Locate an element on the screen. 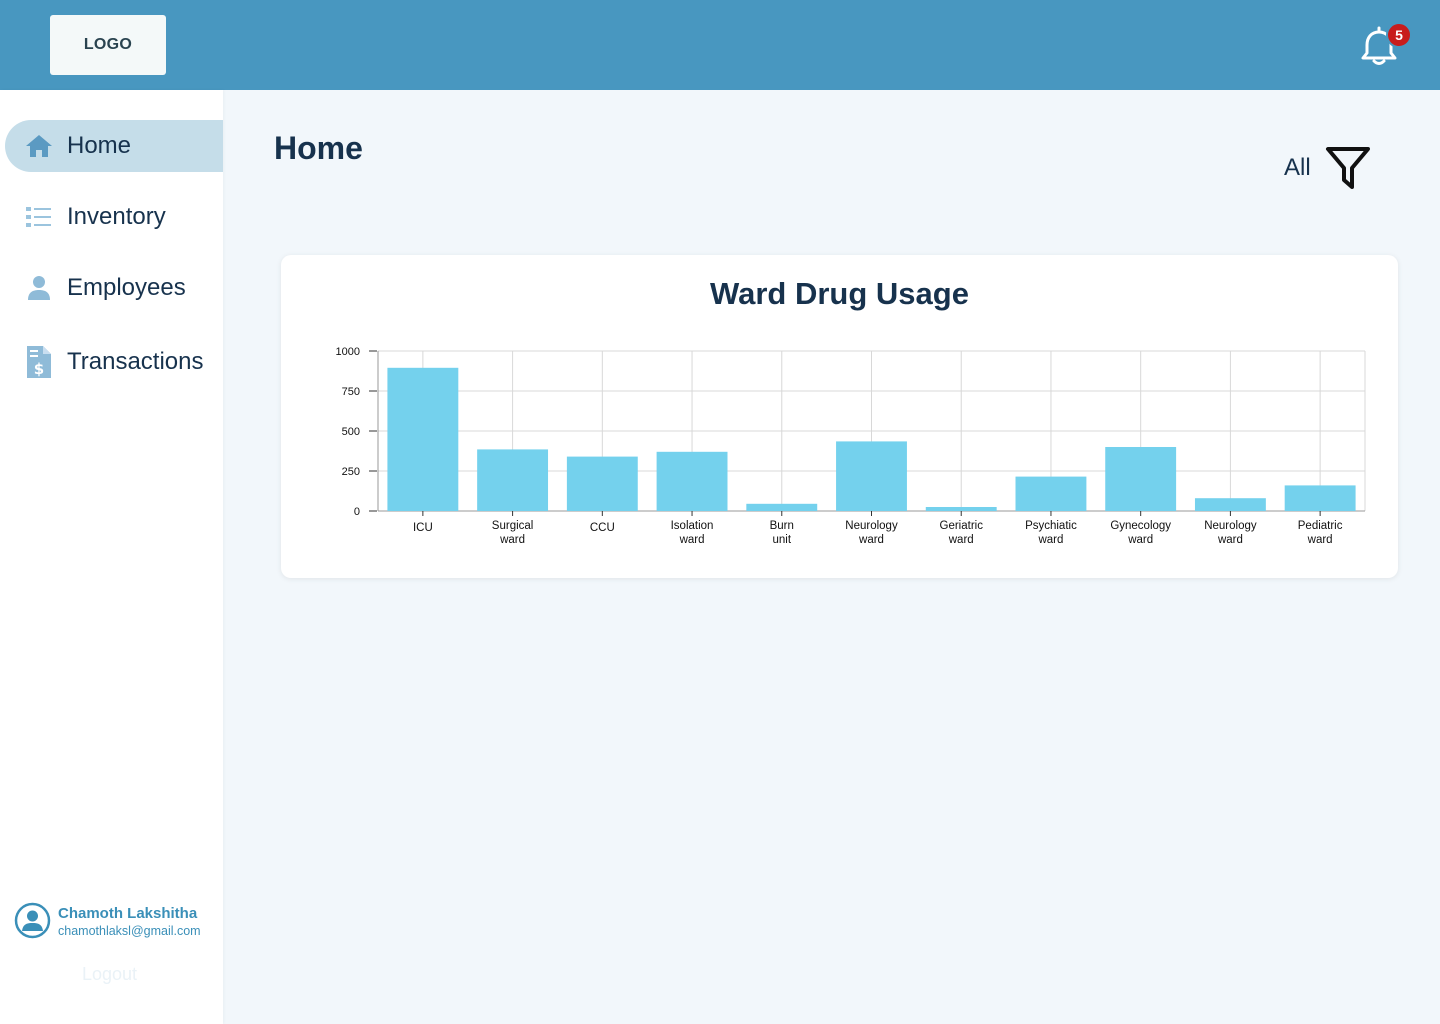  page-title: Home is located at coordinates (318, 148).